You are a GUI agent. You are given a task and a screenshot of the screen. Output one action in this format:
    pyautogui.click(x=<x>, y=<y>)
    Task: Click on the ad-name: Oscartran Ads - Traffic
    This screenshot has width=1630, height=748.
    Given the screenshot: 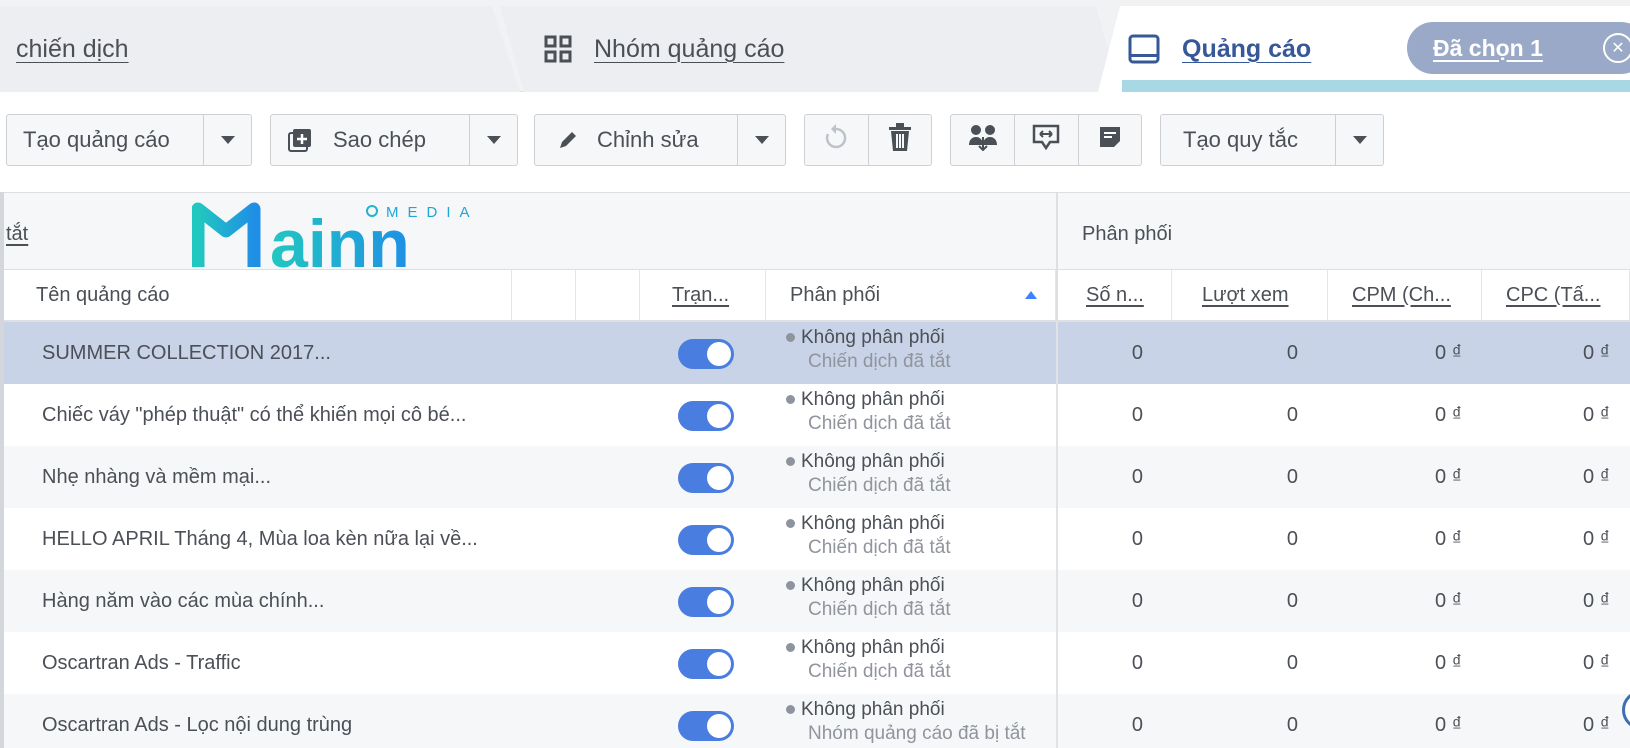 What is the action you would take?
    pyautogui.click(x=277, y=663)
    